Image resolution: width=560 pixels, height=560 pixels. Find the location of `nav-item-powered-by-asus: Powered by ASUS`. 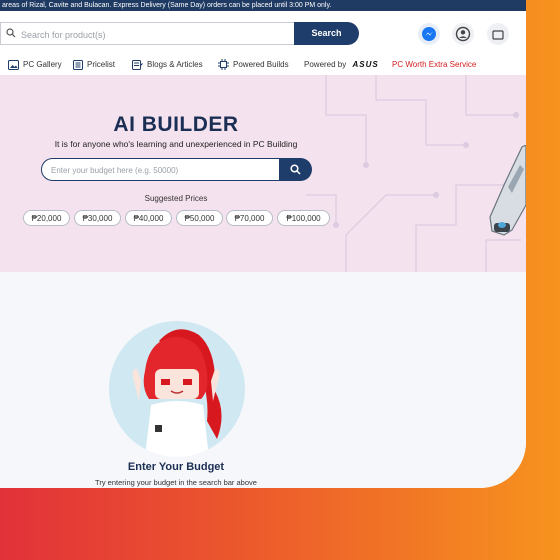

nav-item-powered-by-asus: Powered by ASUS is located at coordinates (341, 65).